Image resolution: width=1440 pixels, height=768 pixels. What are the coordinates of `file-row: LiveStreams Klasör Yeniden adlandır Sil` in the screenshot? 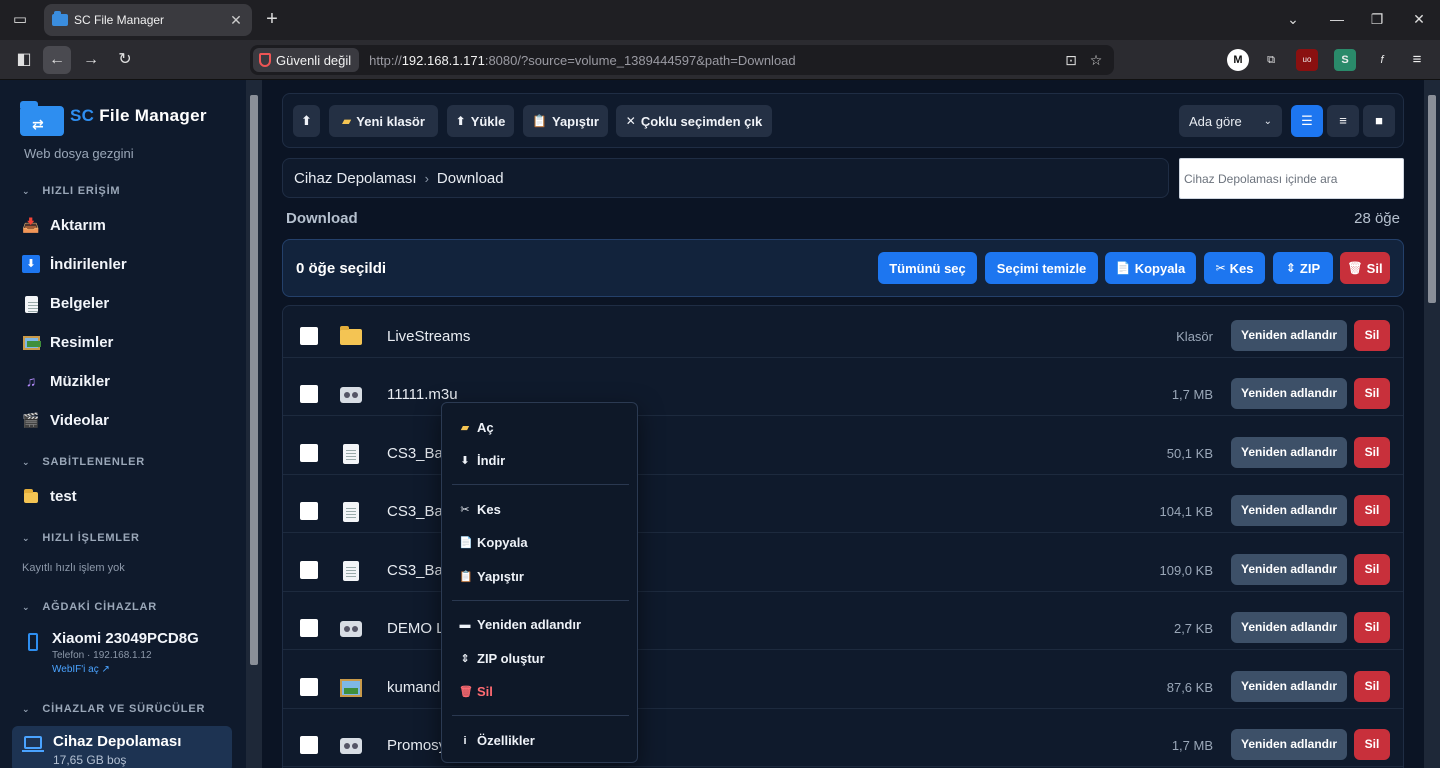 It's located at (843, 332).